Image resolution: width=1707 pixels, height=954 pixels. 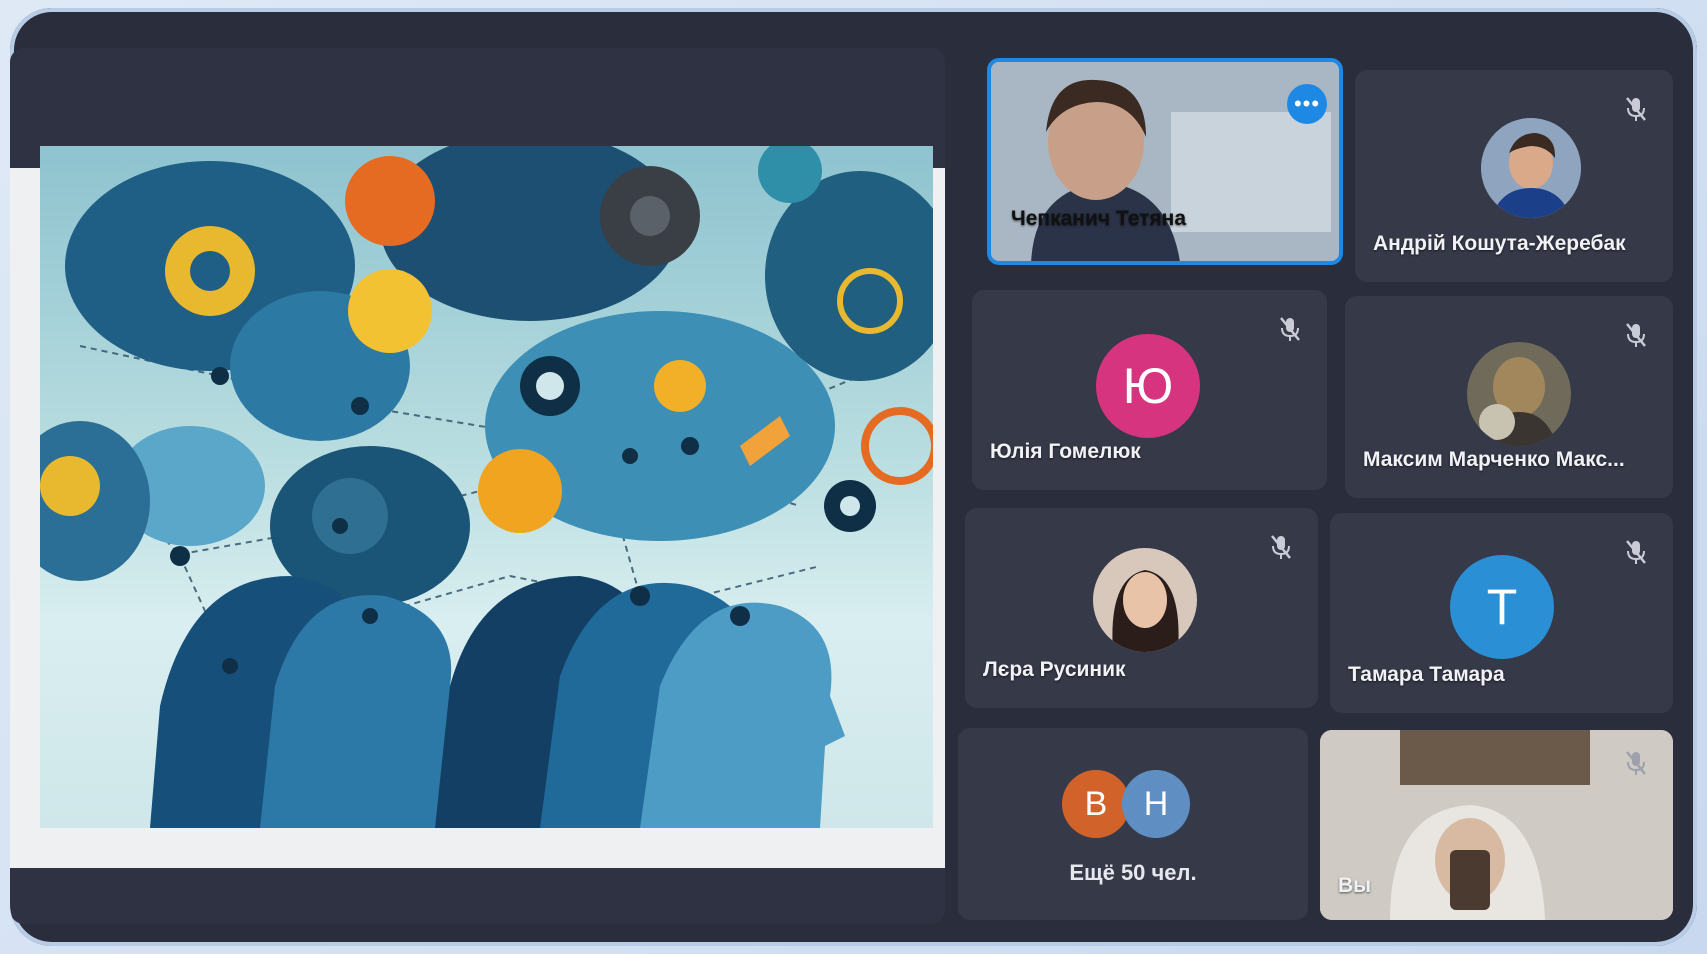 I want to click on participant-name: Чепканич Тетяна, so click(x=1099, y=218).